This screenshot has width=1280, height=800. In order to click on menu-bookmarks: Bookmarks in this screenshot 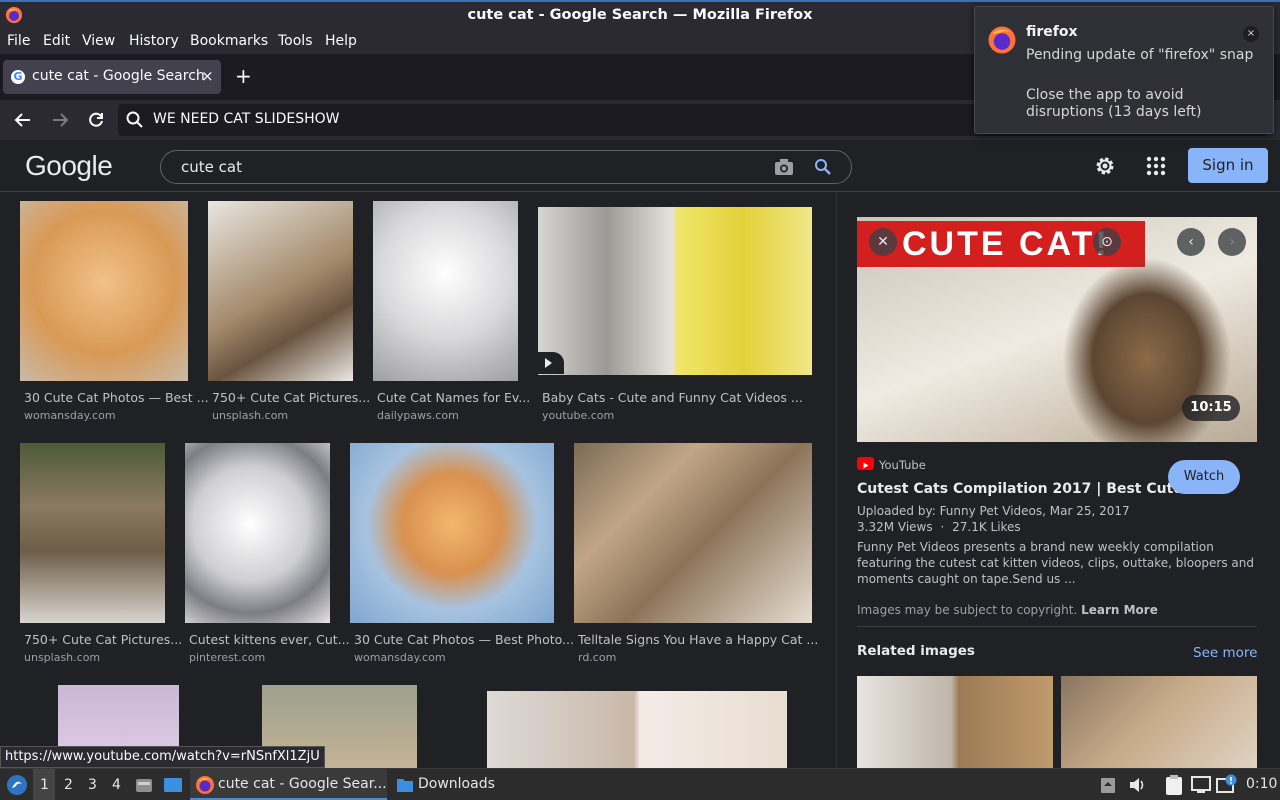, I will do `click(229, 41)`.